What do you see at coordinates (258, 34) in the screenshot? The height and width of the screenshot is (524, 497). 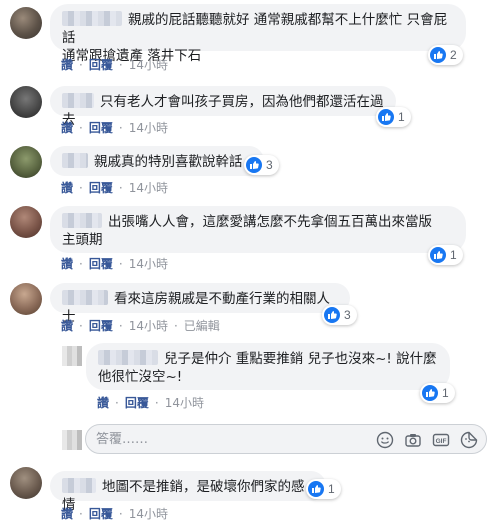 I see `comment-bubble: 親戚的屁話聽聽就好 通常親戚都幫不上什麼忙 只會屁話 通常跟搶遺產 落井下石` at bounding box center [258, 34].